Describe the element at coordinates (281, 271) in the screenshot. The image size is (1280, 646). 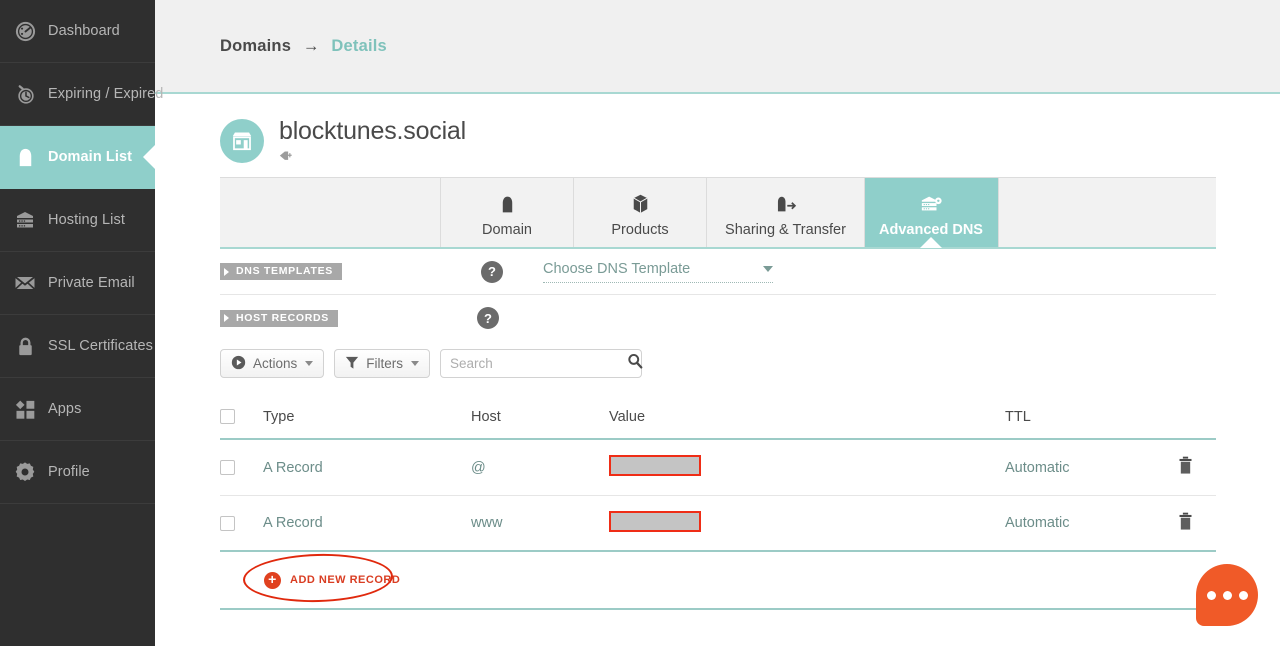
I see `dns-templates-label: DNS TEMPLATES` at that location.